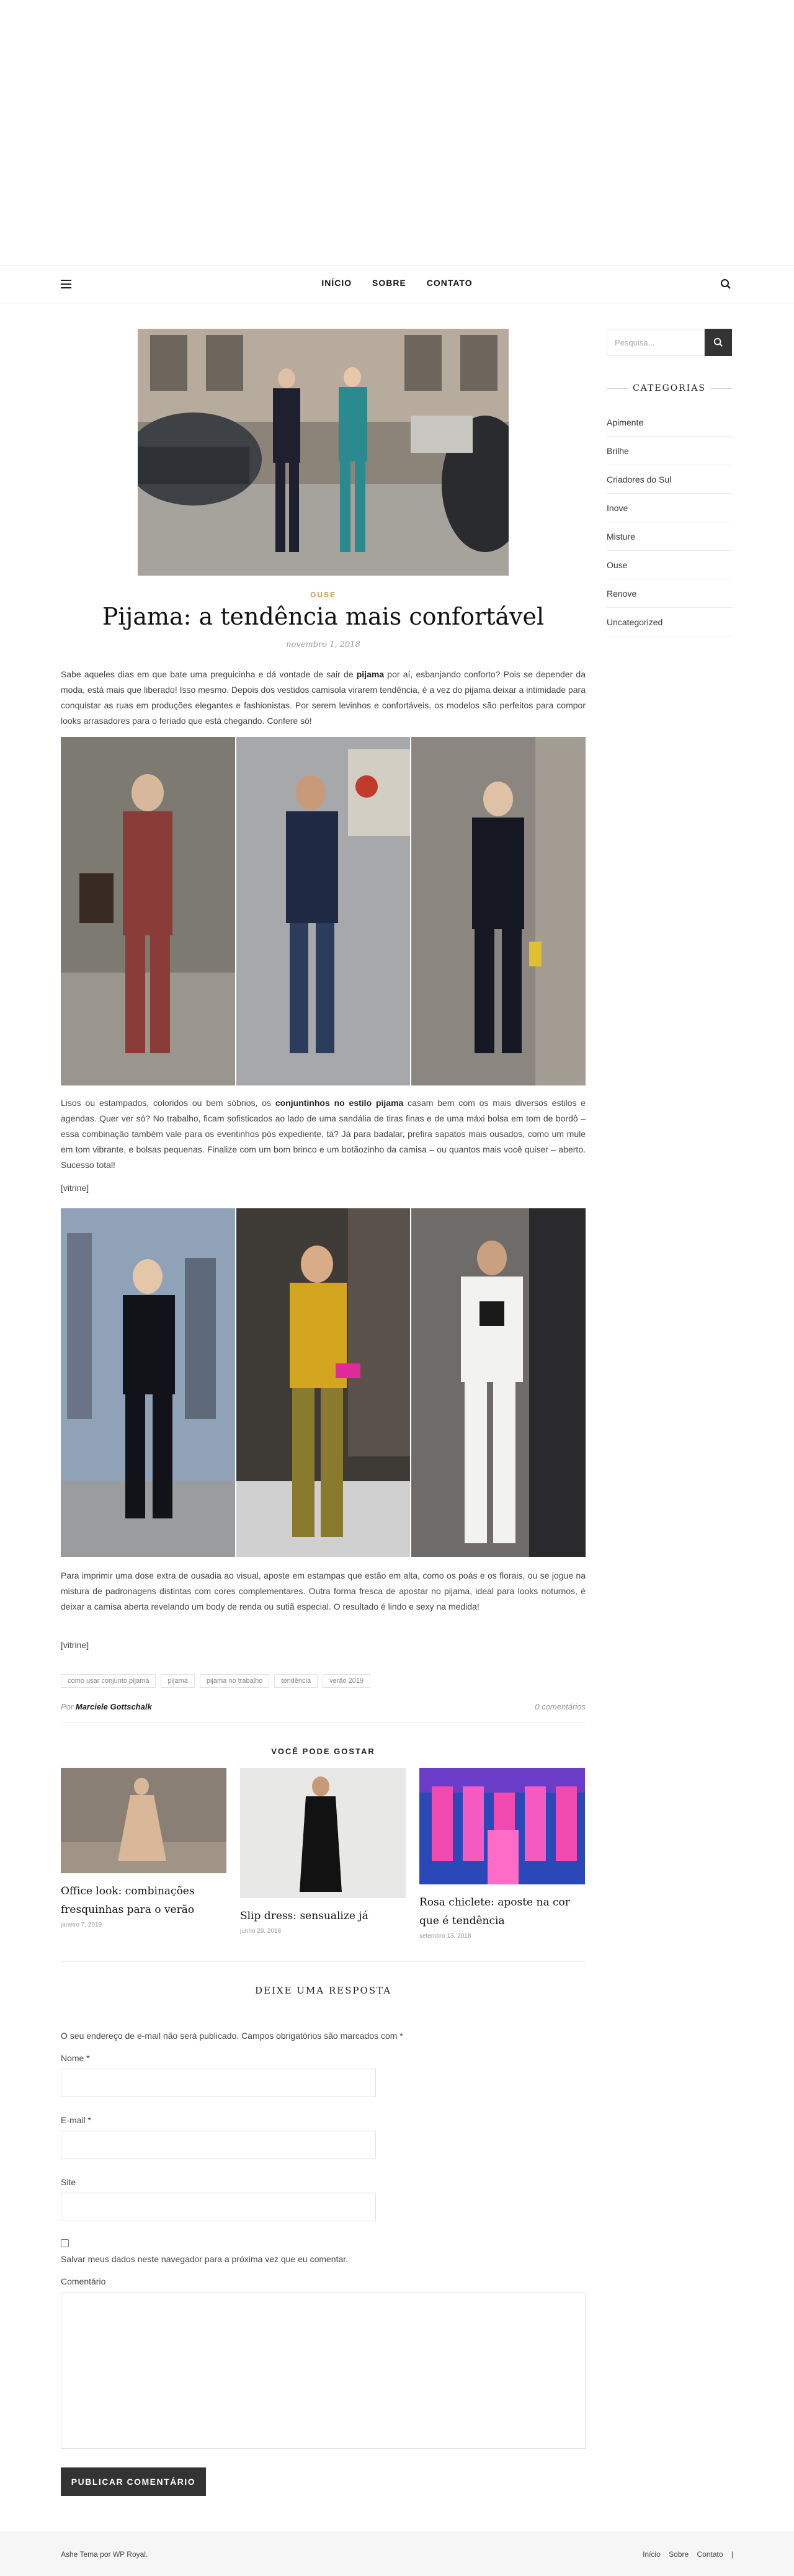 This screenshot has width=794, height=2576. What do you see at coordinates (652, 2555) in the screenshot?
I see `footer-link-inicio: Início` at bounding box center [652, 2555].